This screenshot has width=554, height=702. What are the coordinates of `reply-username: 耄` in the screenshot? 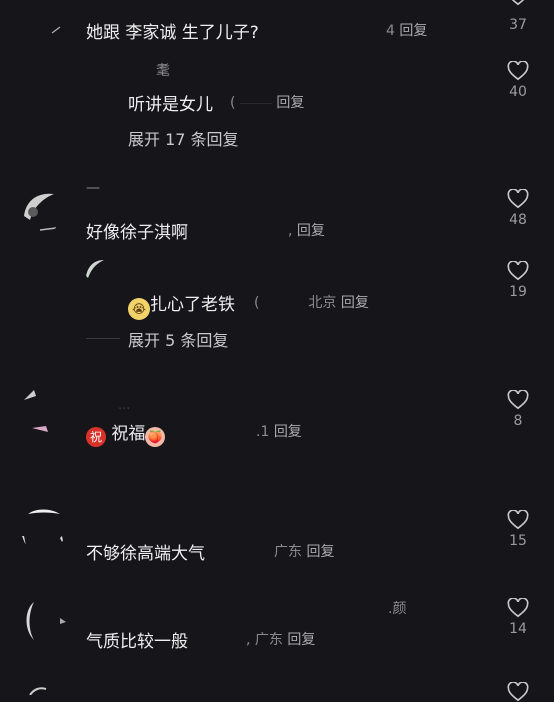 It's located at (163, 71).